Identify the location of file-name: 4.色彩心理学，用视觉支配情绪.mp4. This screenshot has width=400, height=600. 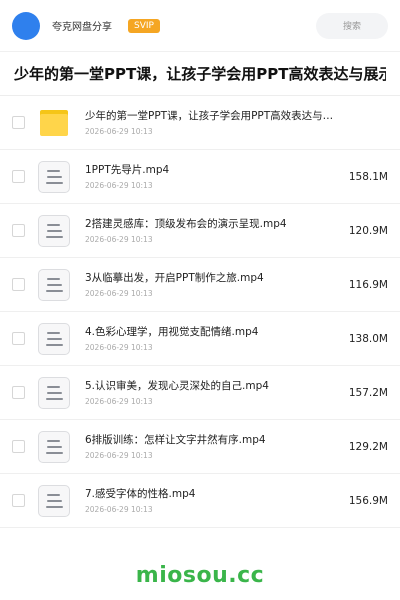
(172, 332).